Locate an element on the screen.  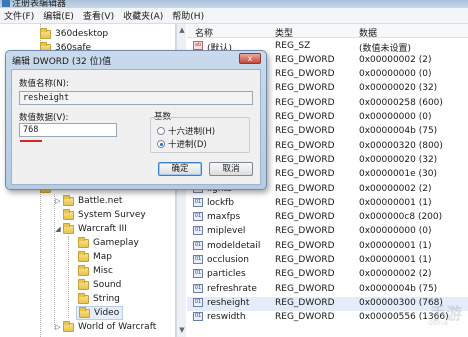
list-row: 01 resheight REG_DWORD 0x00000300 (768) is located at coordinates (327, 303).